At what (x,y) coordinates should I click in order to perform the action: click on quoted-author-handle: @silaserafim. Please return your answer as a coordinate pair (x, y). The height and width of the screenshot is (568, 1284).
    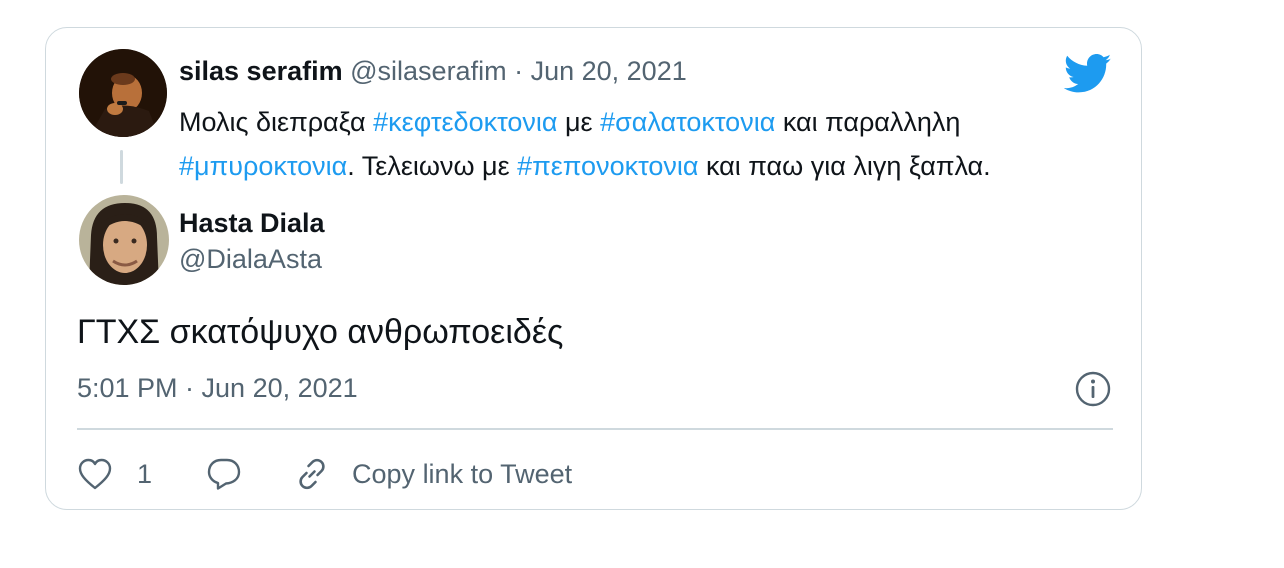
    Looking at the image, I should click on (428, 71).